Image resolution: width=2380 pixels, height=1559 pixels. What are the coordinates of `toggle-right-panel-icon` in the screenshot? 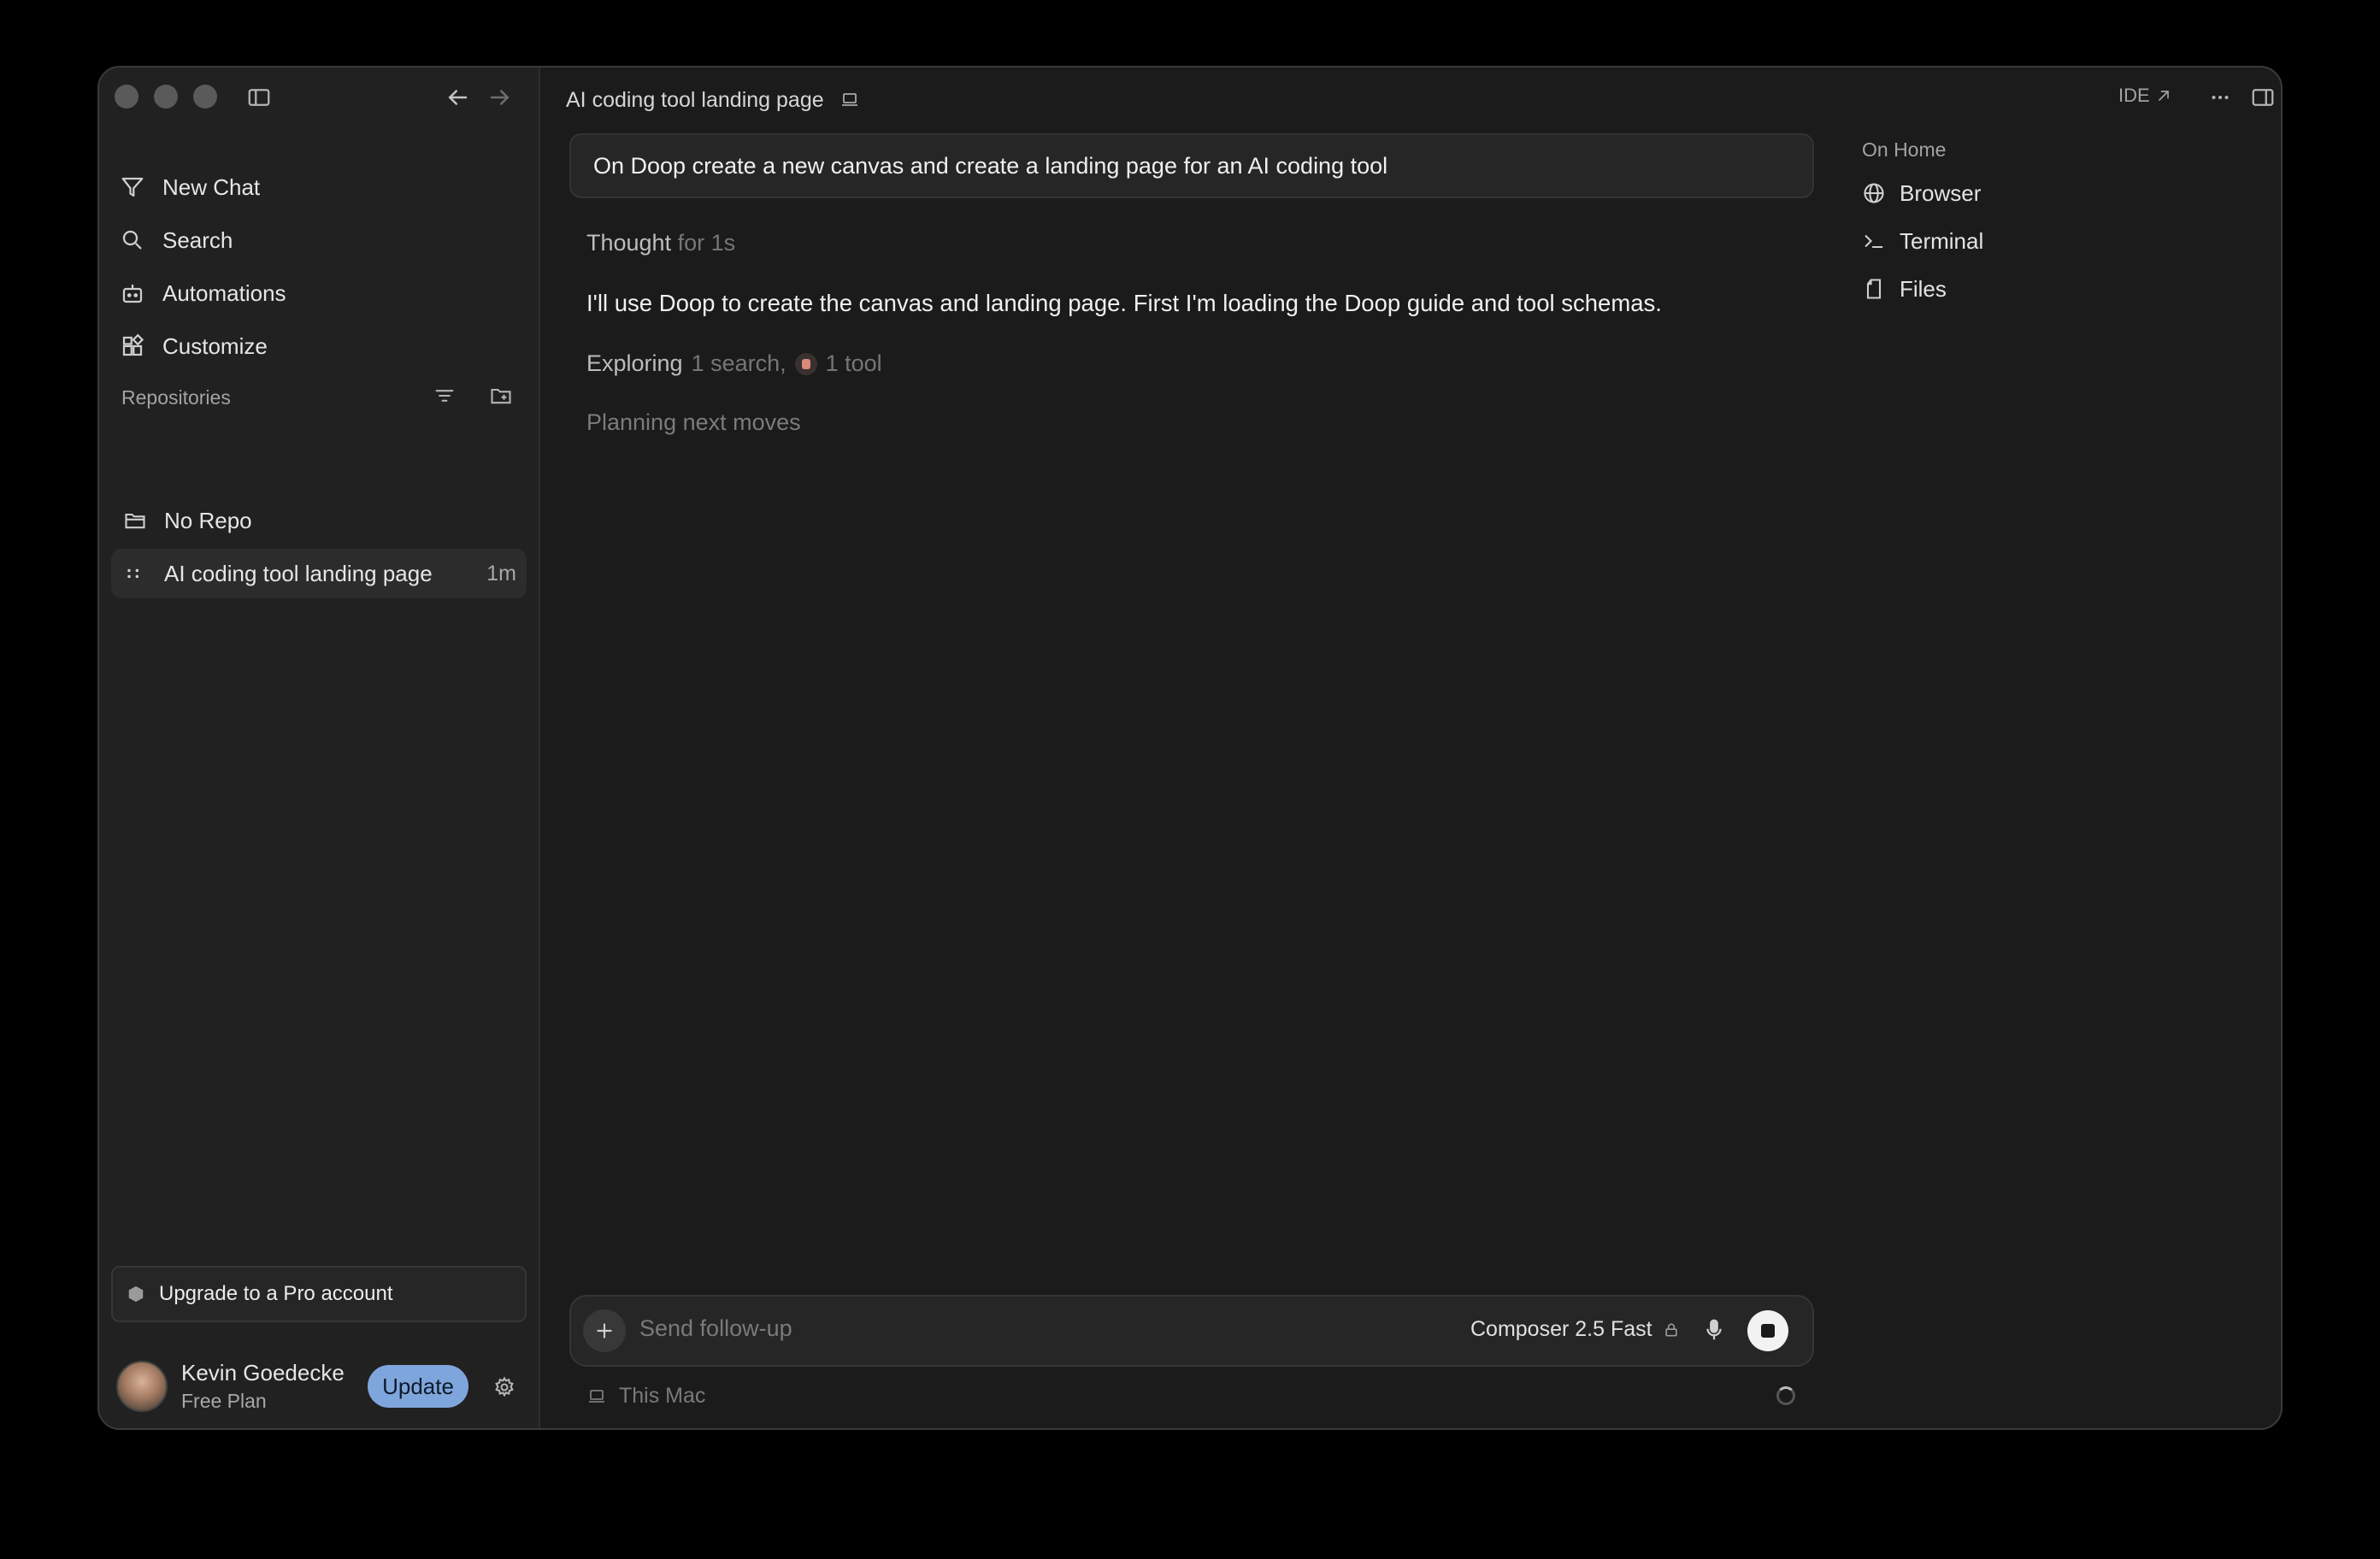 It's located at (2263, 97).